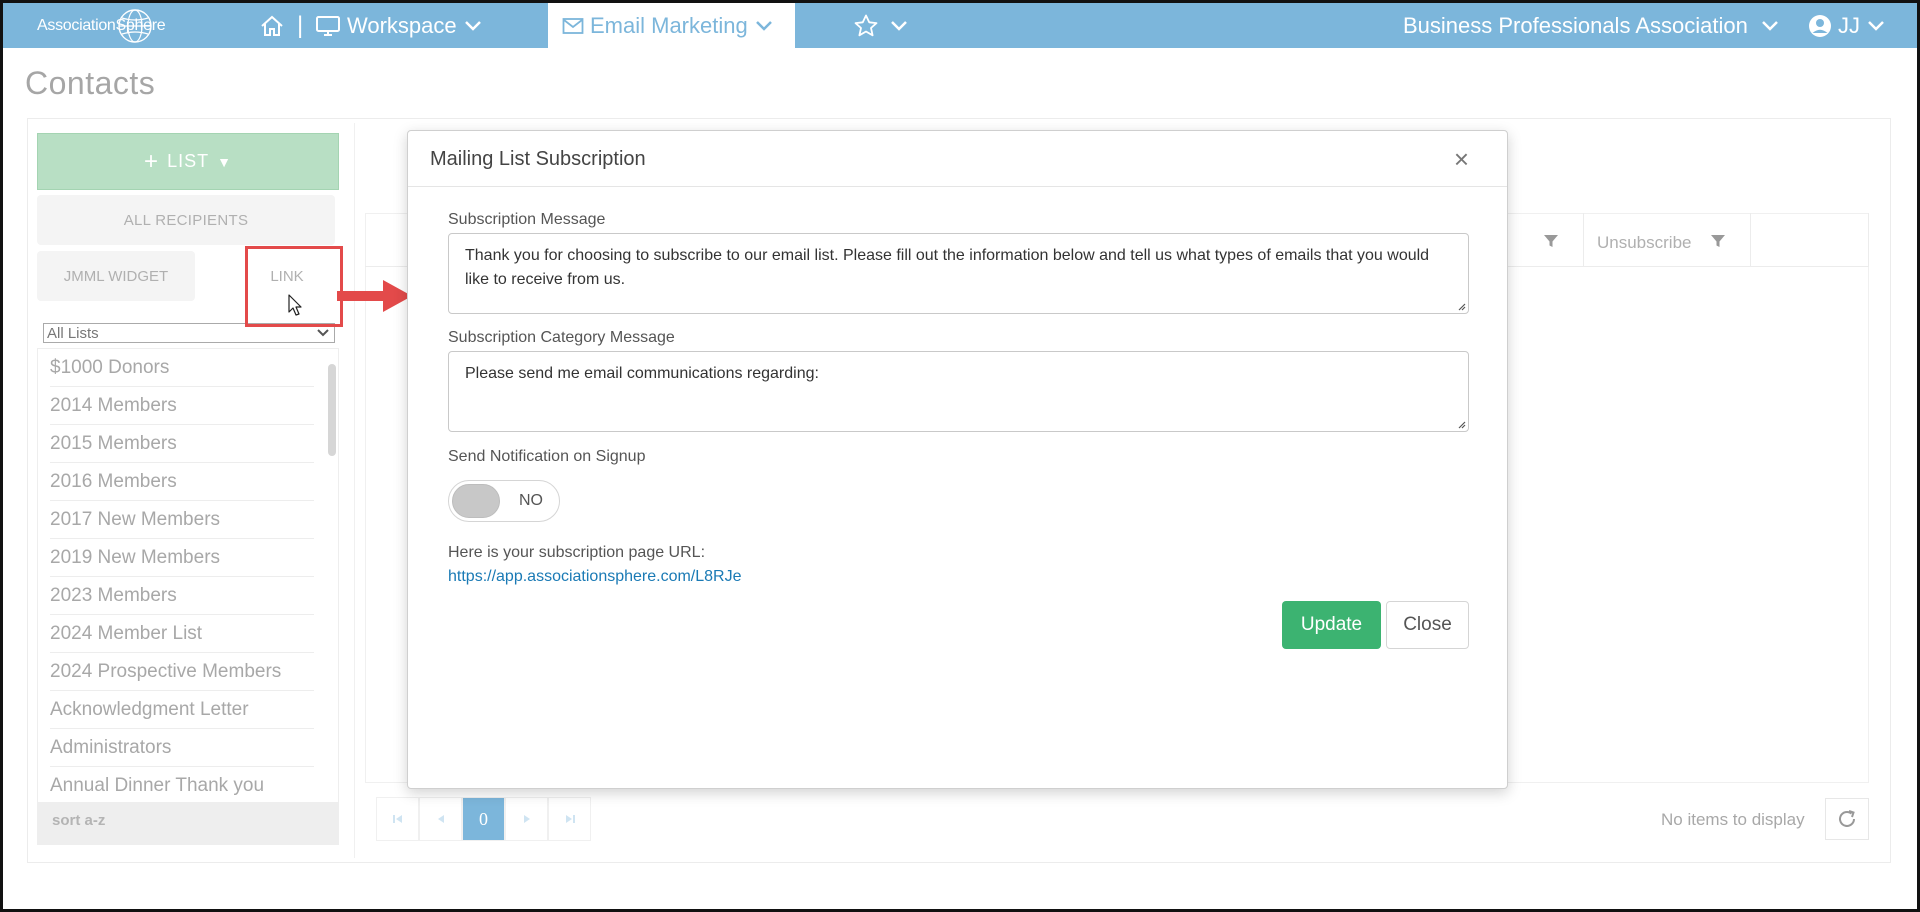 This screenshot has width=1920, height=912. I want to click on list-item: 2016 Members, so click(182, 482).